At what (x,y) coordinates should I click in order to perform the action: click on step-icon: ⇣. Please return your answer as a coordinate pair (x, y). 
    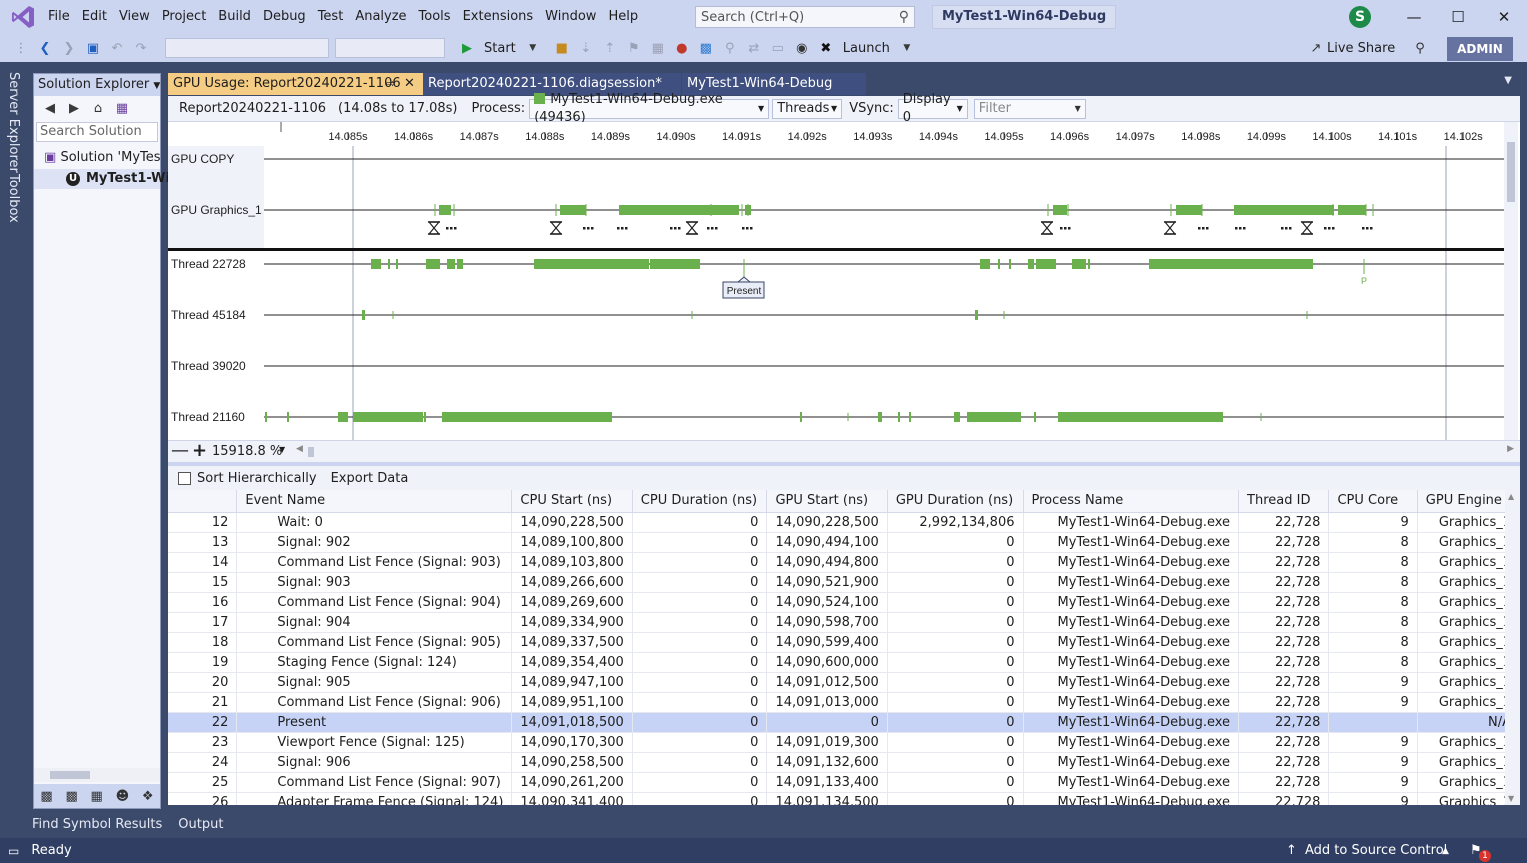
    Looking at the image, I should click on (586, 48).